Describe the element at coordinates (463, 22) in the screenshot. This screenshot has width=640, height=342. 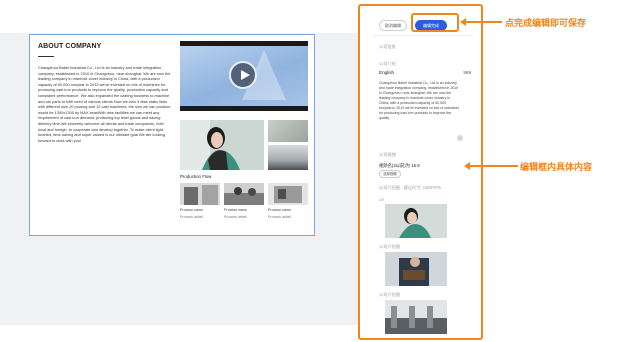
I see `save-arrow-head` at that location.